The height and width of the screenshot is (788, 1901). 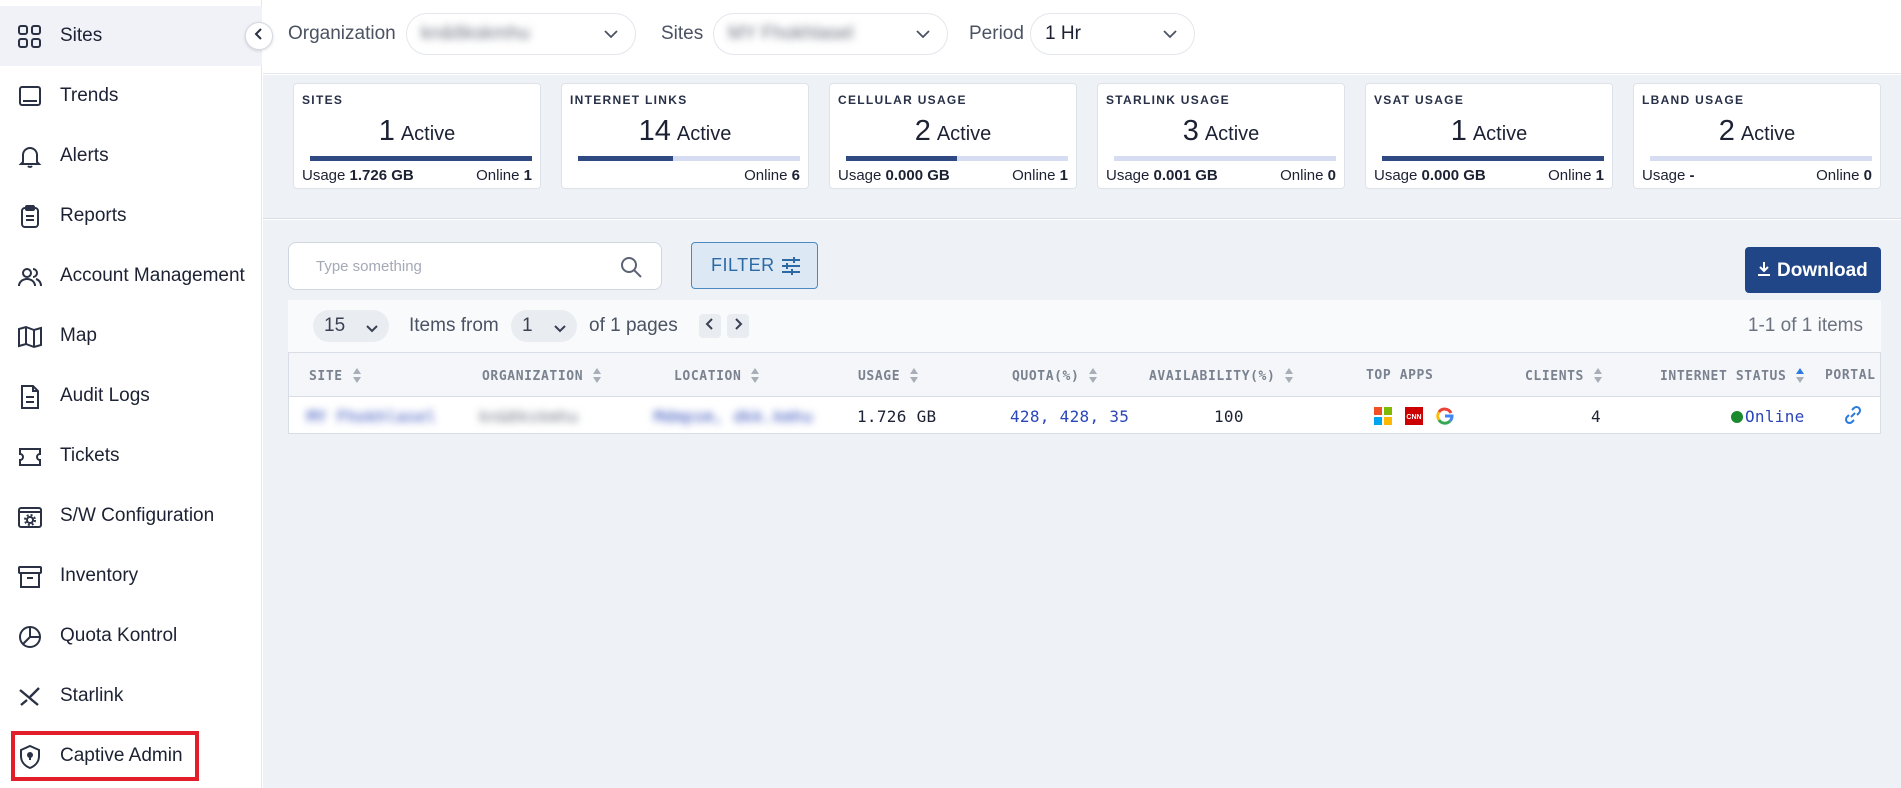 I want to click on card-footer: Usage 0.001 GB Online 0, so click(x=1221, y=175).